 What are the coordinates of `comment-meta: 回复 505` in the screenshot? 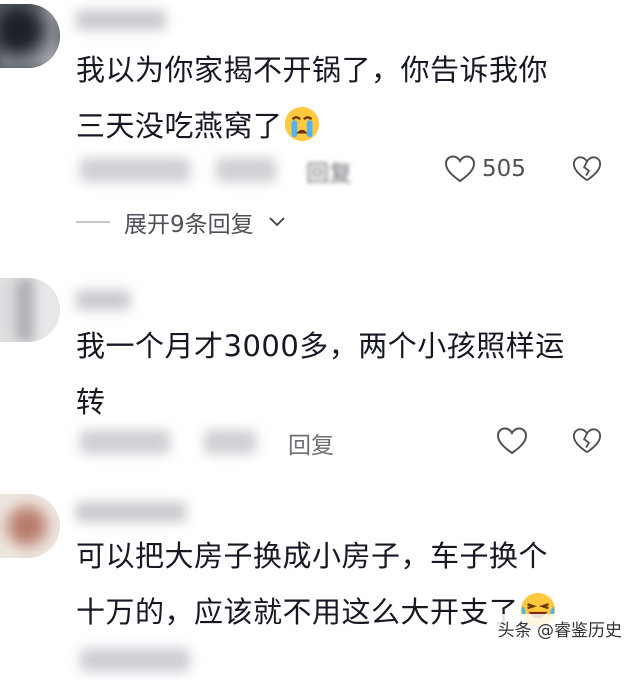 It's located at (356, 170).